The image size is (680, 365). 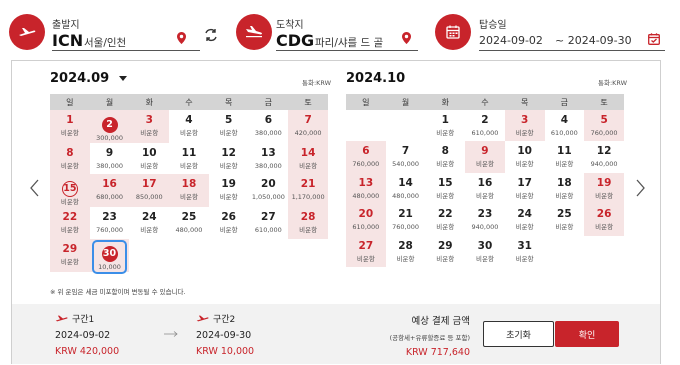 I want to click on day-cell: 6 380,000, so click(x=269, y=126).